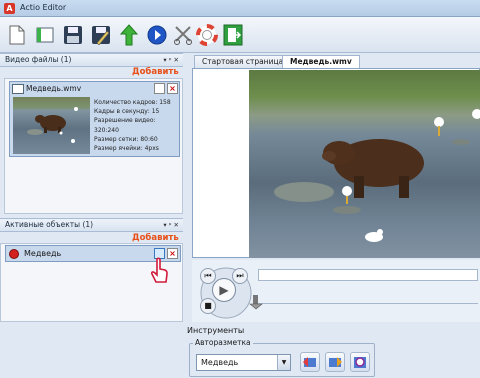  Describe the element at coordinates (223, 342) in the screenshot. I see `autolabel-group-label: Авторазметка` at that location.